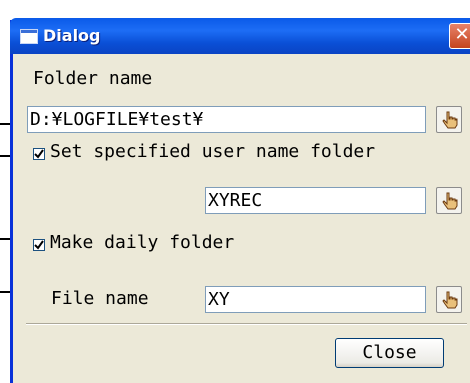 This screenshot has width=470, height=383. I want to click on folder-name-label: Folder name, so click(93, 78).